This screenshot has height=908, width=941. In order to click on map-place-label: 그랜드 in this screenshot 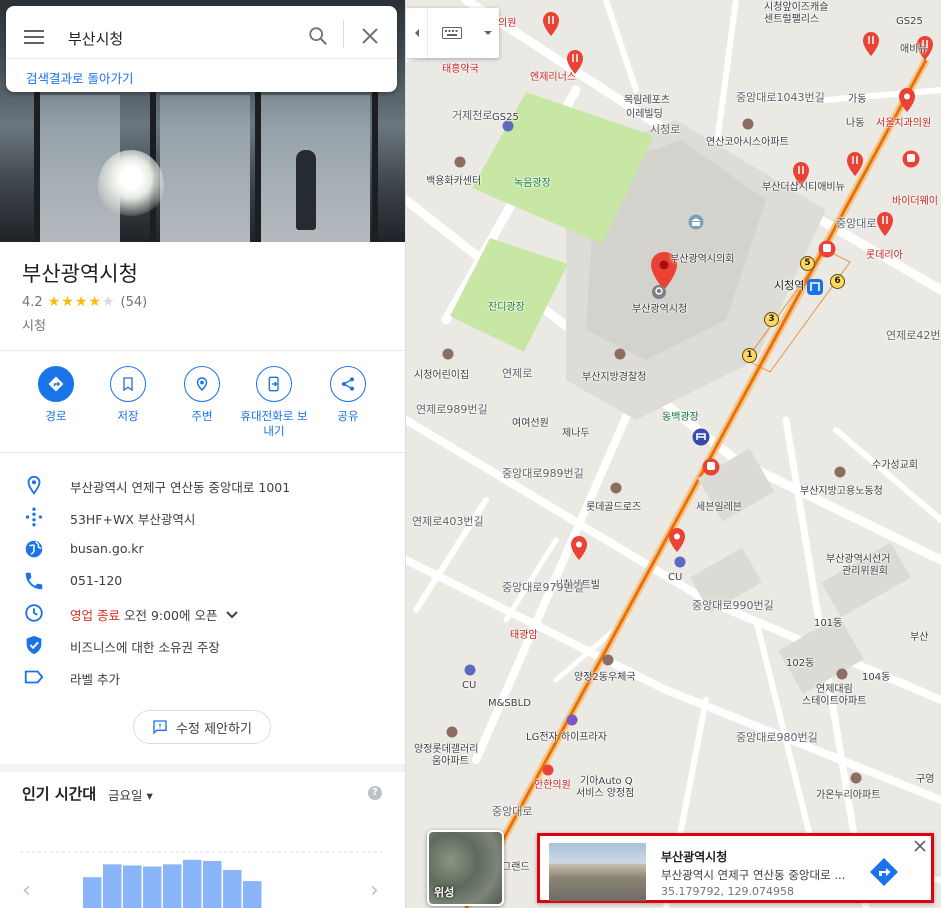, I will do `click(516, 868)`.